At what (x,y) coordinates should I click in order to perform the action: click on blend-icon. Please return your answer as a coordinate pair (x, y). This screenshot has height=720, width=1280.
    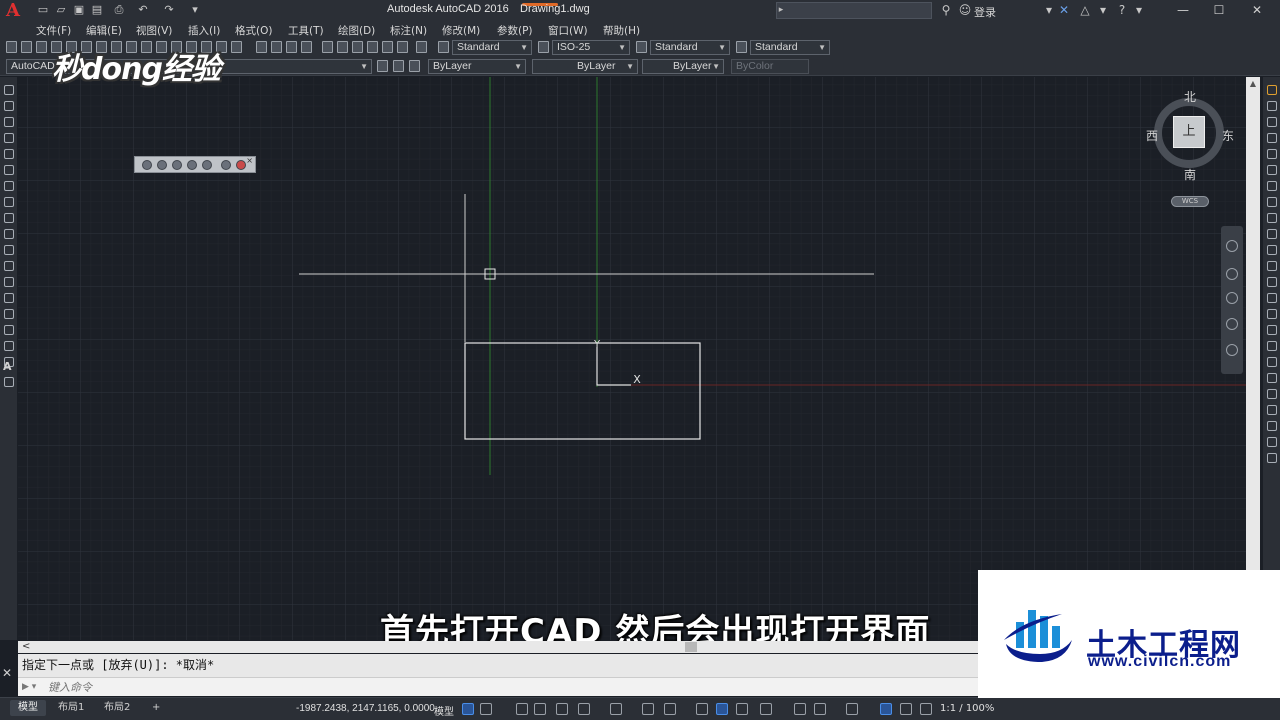
    Looking at the image, I should click on (1272, 346).